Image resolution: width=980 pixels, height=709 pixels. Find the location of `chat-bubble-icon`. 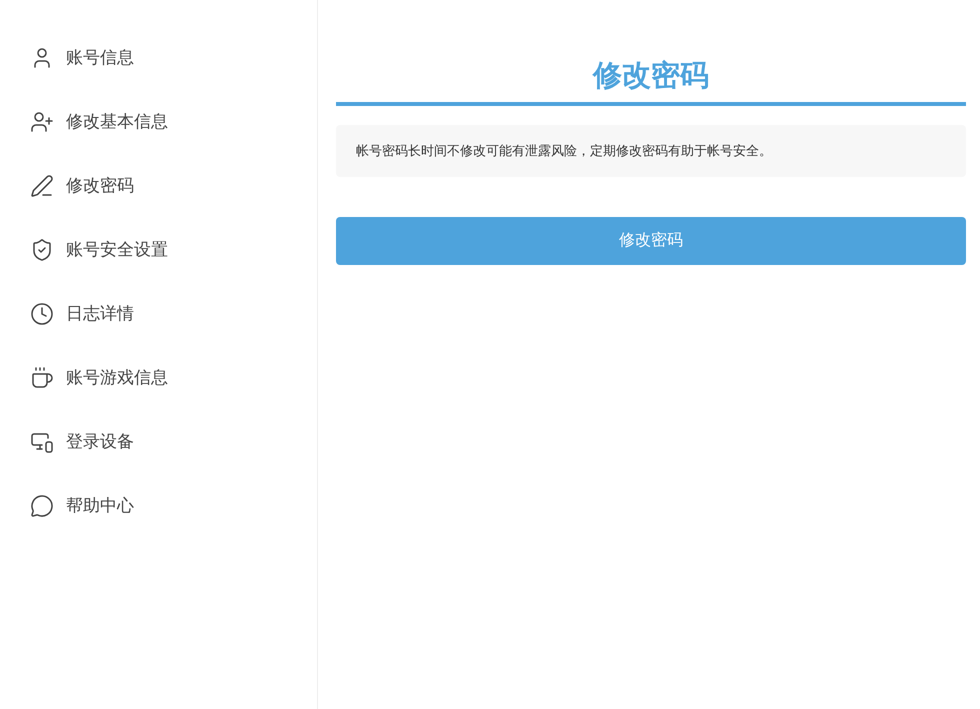

chat-bubble-icon is located at coordinates (42, 506).